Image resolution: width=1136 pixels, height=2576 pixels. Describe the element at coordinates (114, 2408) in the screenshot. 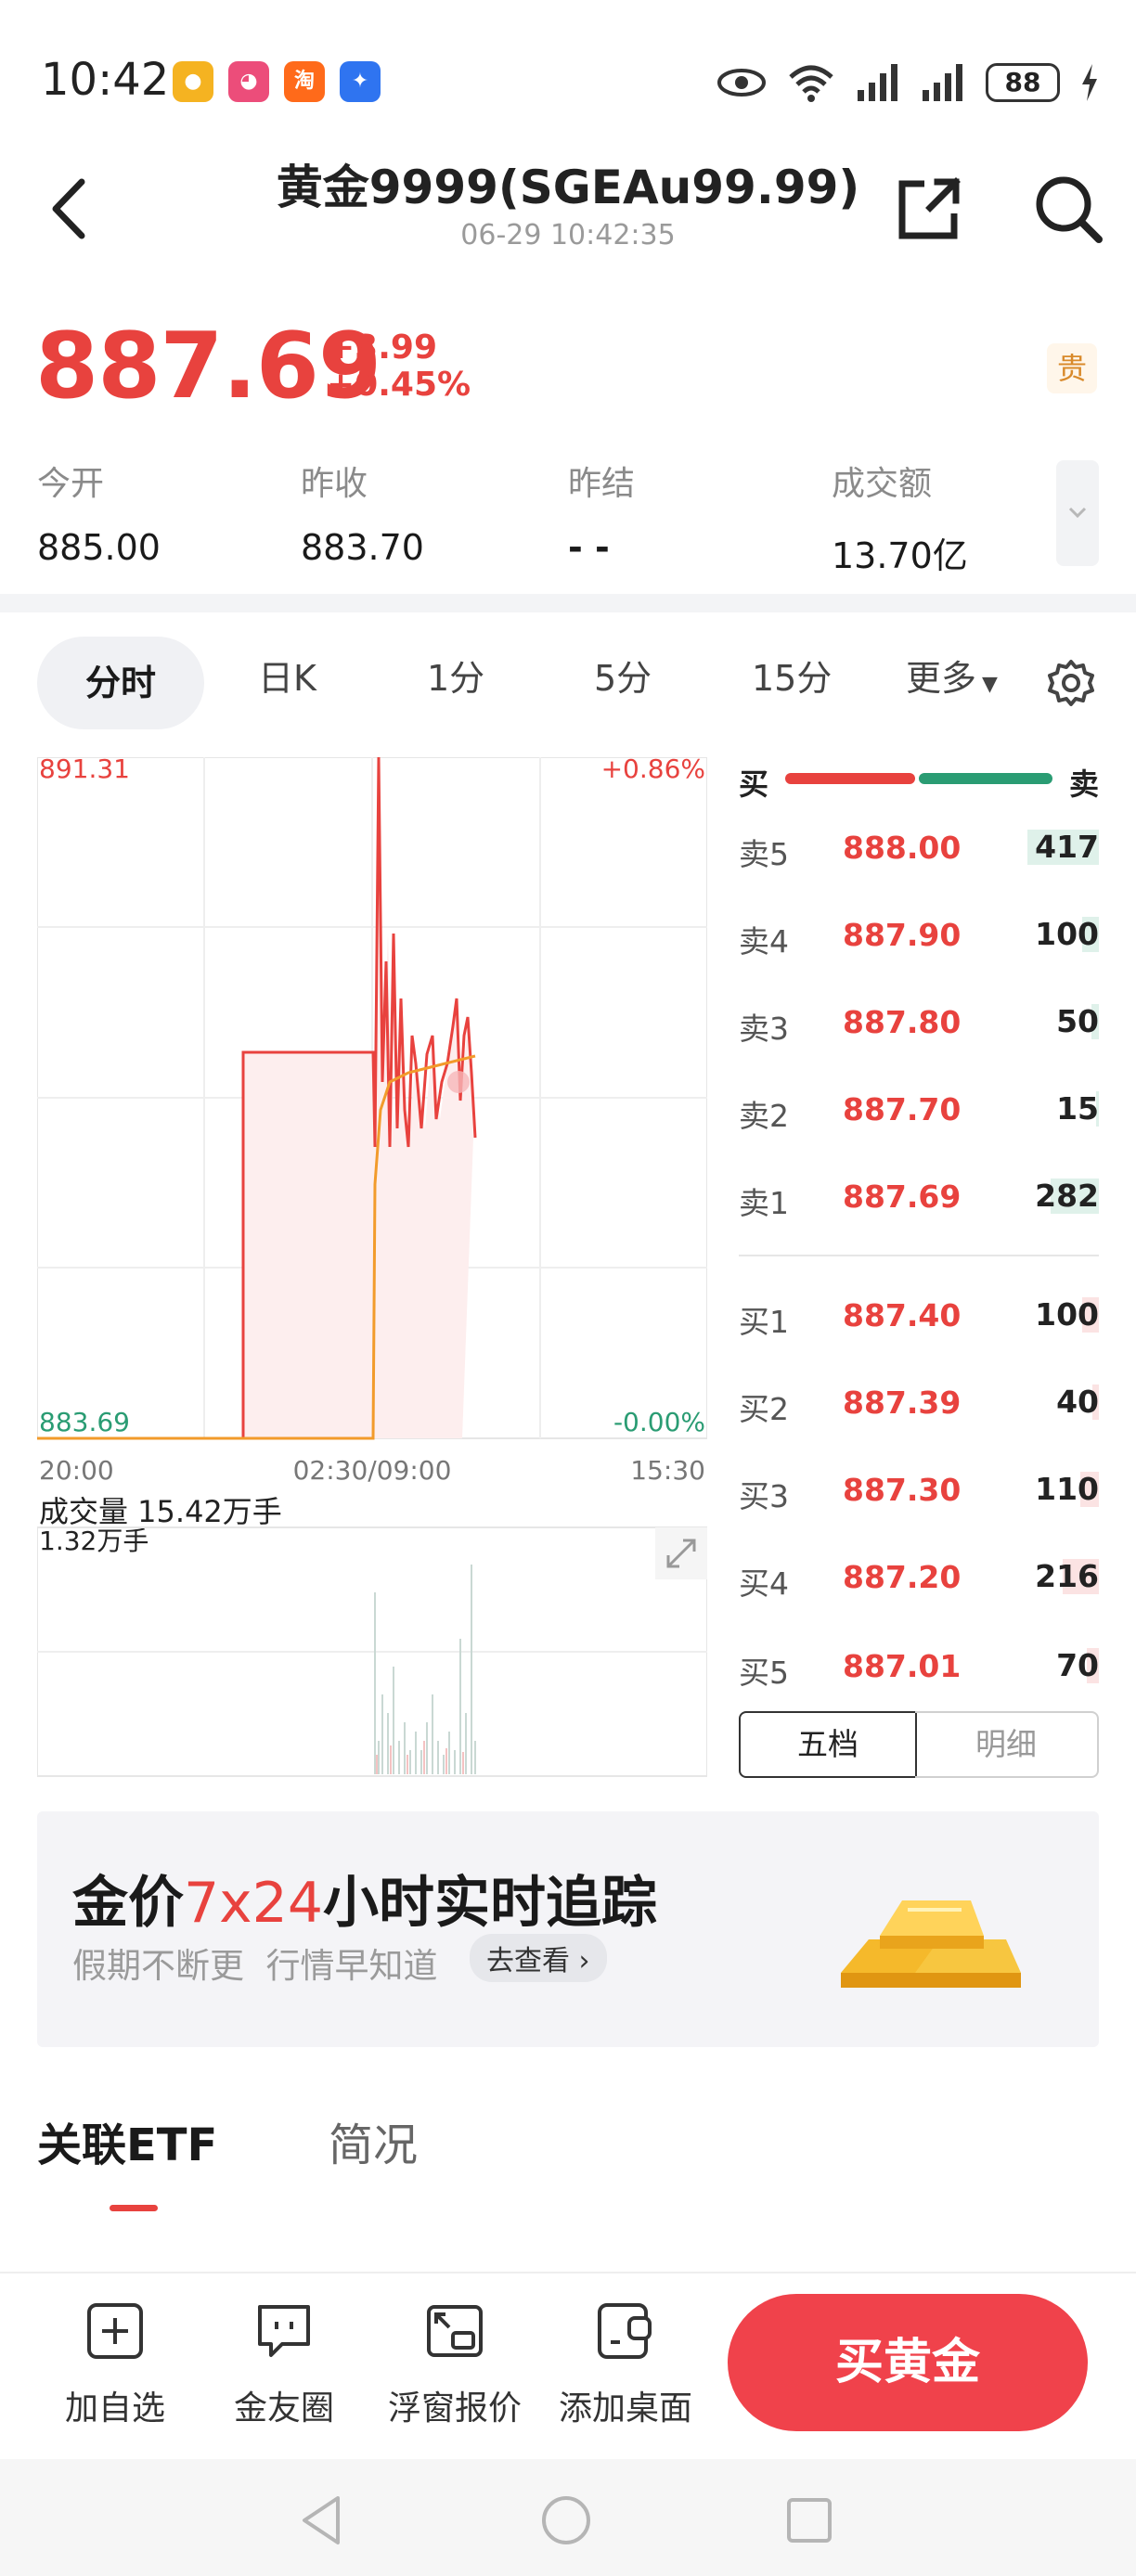

I see `add-watchlist-label: 加自选` at that location.